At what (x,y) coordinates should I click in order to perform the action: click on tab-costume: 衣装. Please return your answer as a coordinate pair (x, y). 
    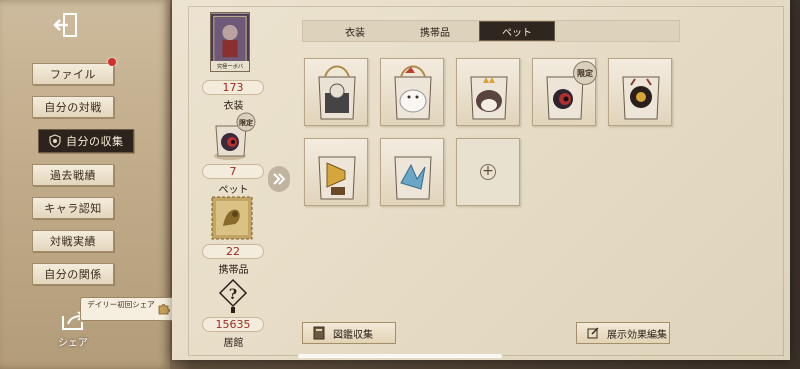
    Looking at the image, I should click on (355, 31).